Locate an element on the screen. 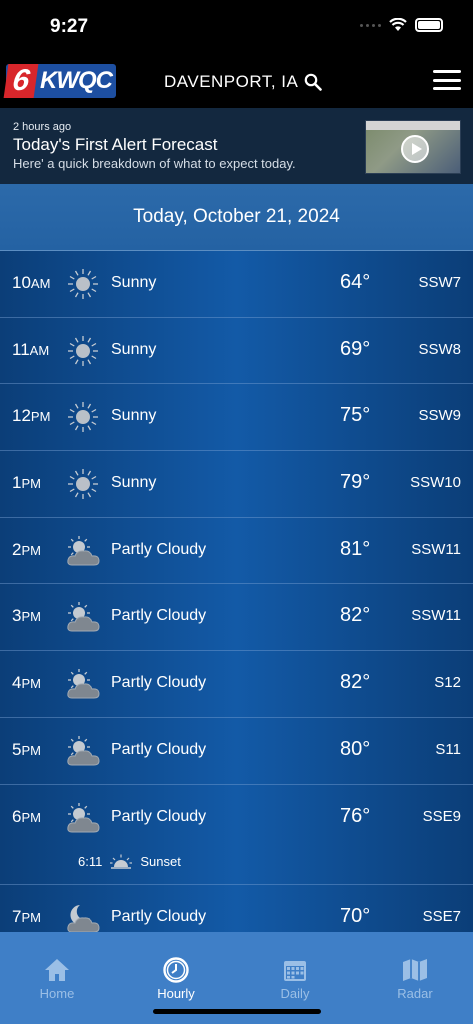 The height and width of the screenshot is (1024, 473). hourly-row: 6PM Partly Cloudy 76° SSE9 6:11 Sunset is located at coordinates (236, 835).